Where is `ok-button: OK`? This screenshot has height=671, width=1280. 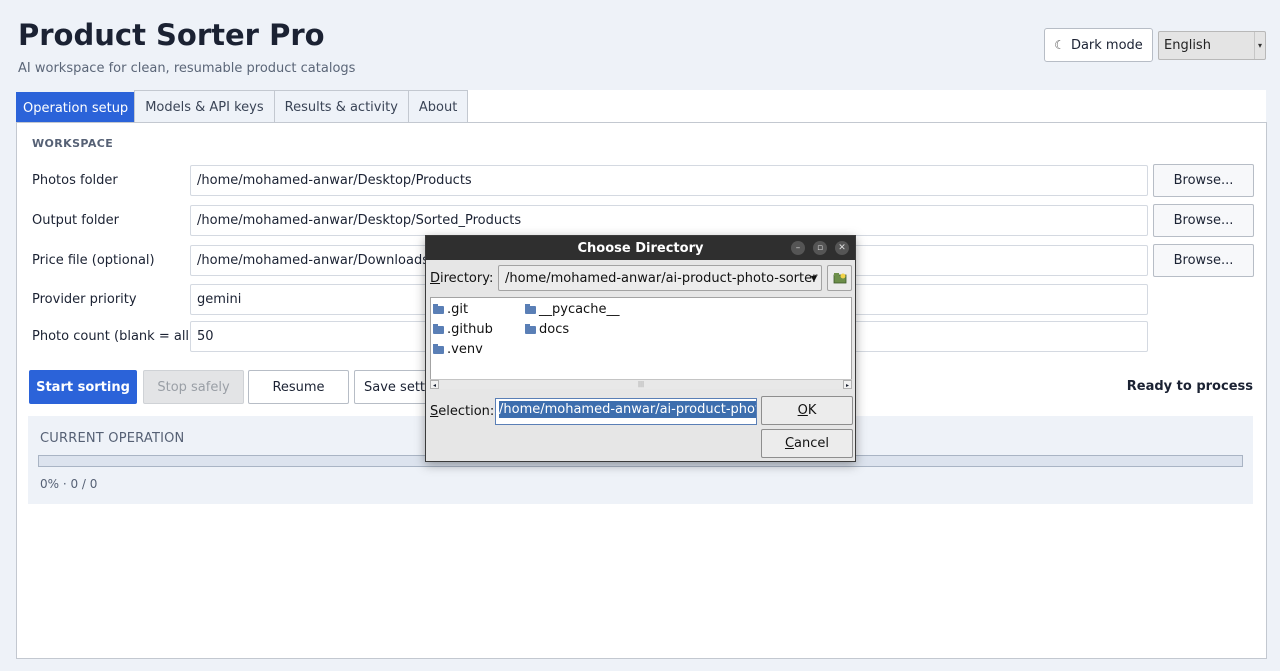 ok-button: OK is located at coordinates (807, 410).